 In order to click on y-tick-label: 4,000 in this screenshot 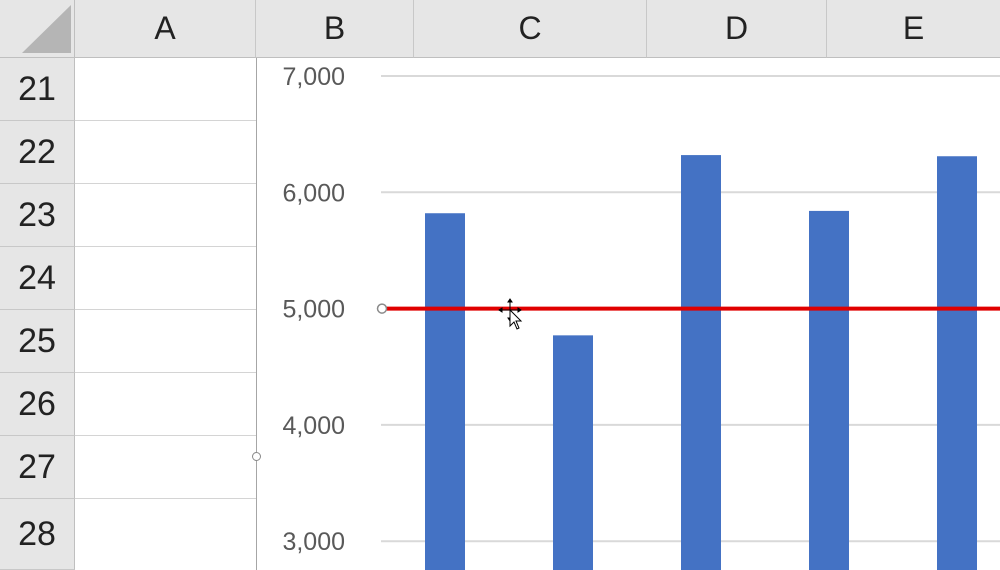, I will do `click(313, 426)`.